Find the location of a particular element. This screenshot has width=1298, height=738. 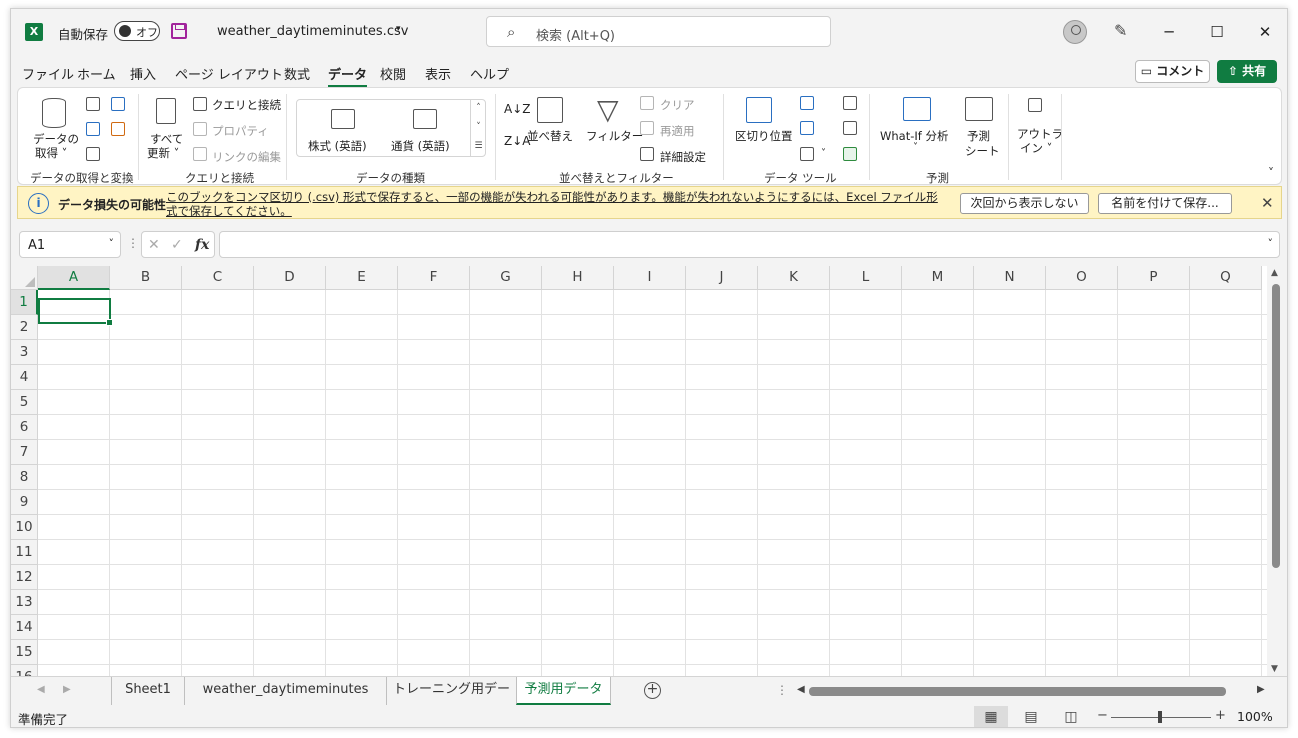

menu-data: データ is located at coordinates (348, 75).